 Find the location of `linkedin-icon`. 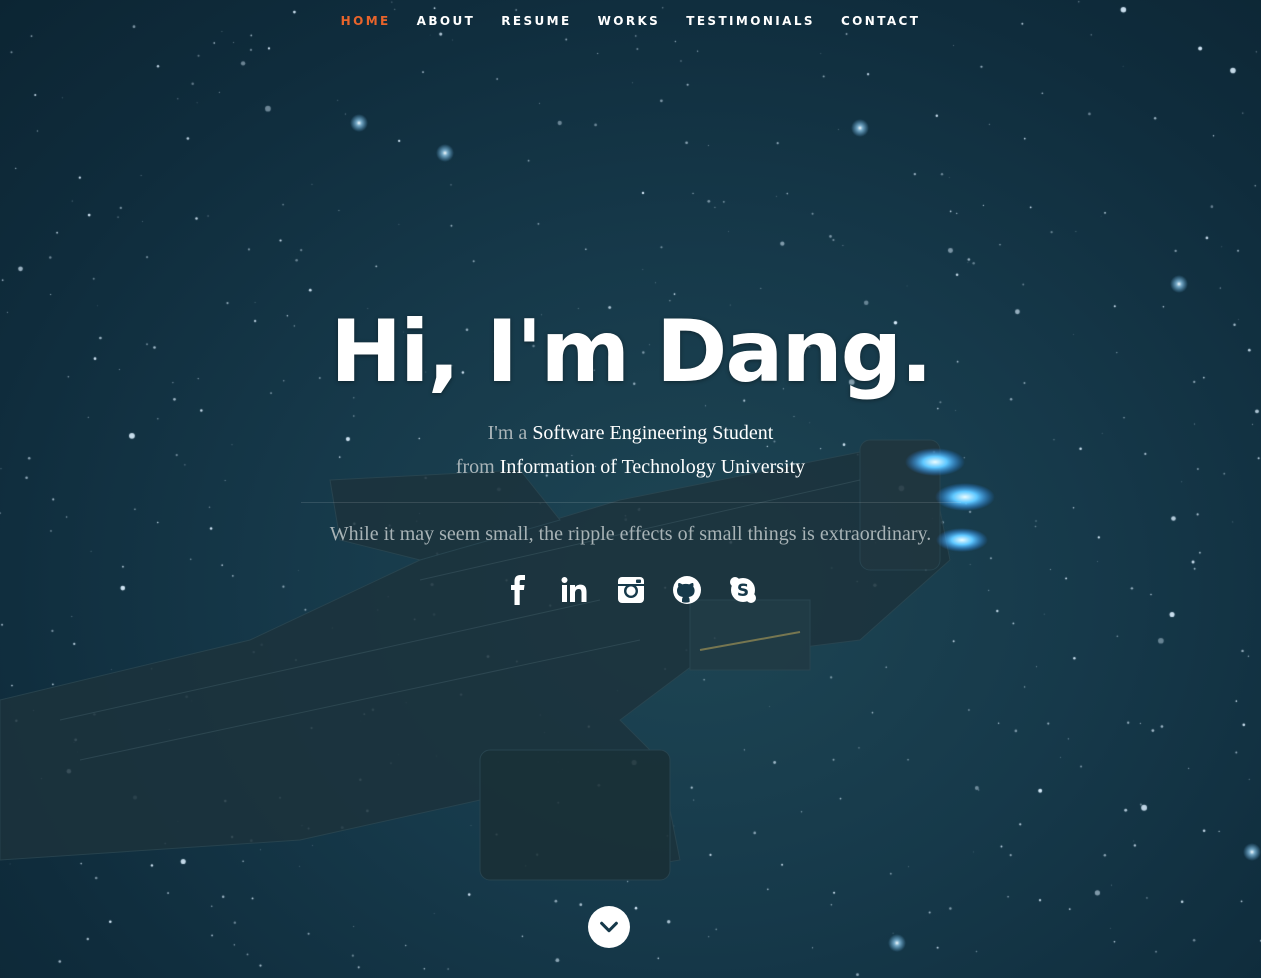

linkedin-icon is located at coordinates (573, 589).